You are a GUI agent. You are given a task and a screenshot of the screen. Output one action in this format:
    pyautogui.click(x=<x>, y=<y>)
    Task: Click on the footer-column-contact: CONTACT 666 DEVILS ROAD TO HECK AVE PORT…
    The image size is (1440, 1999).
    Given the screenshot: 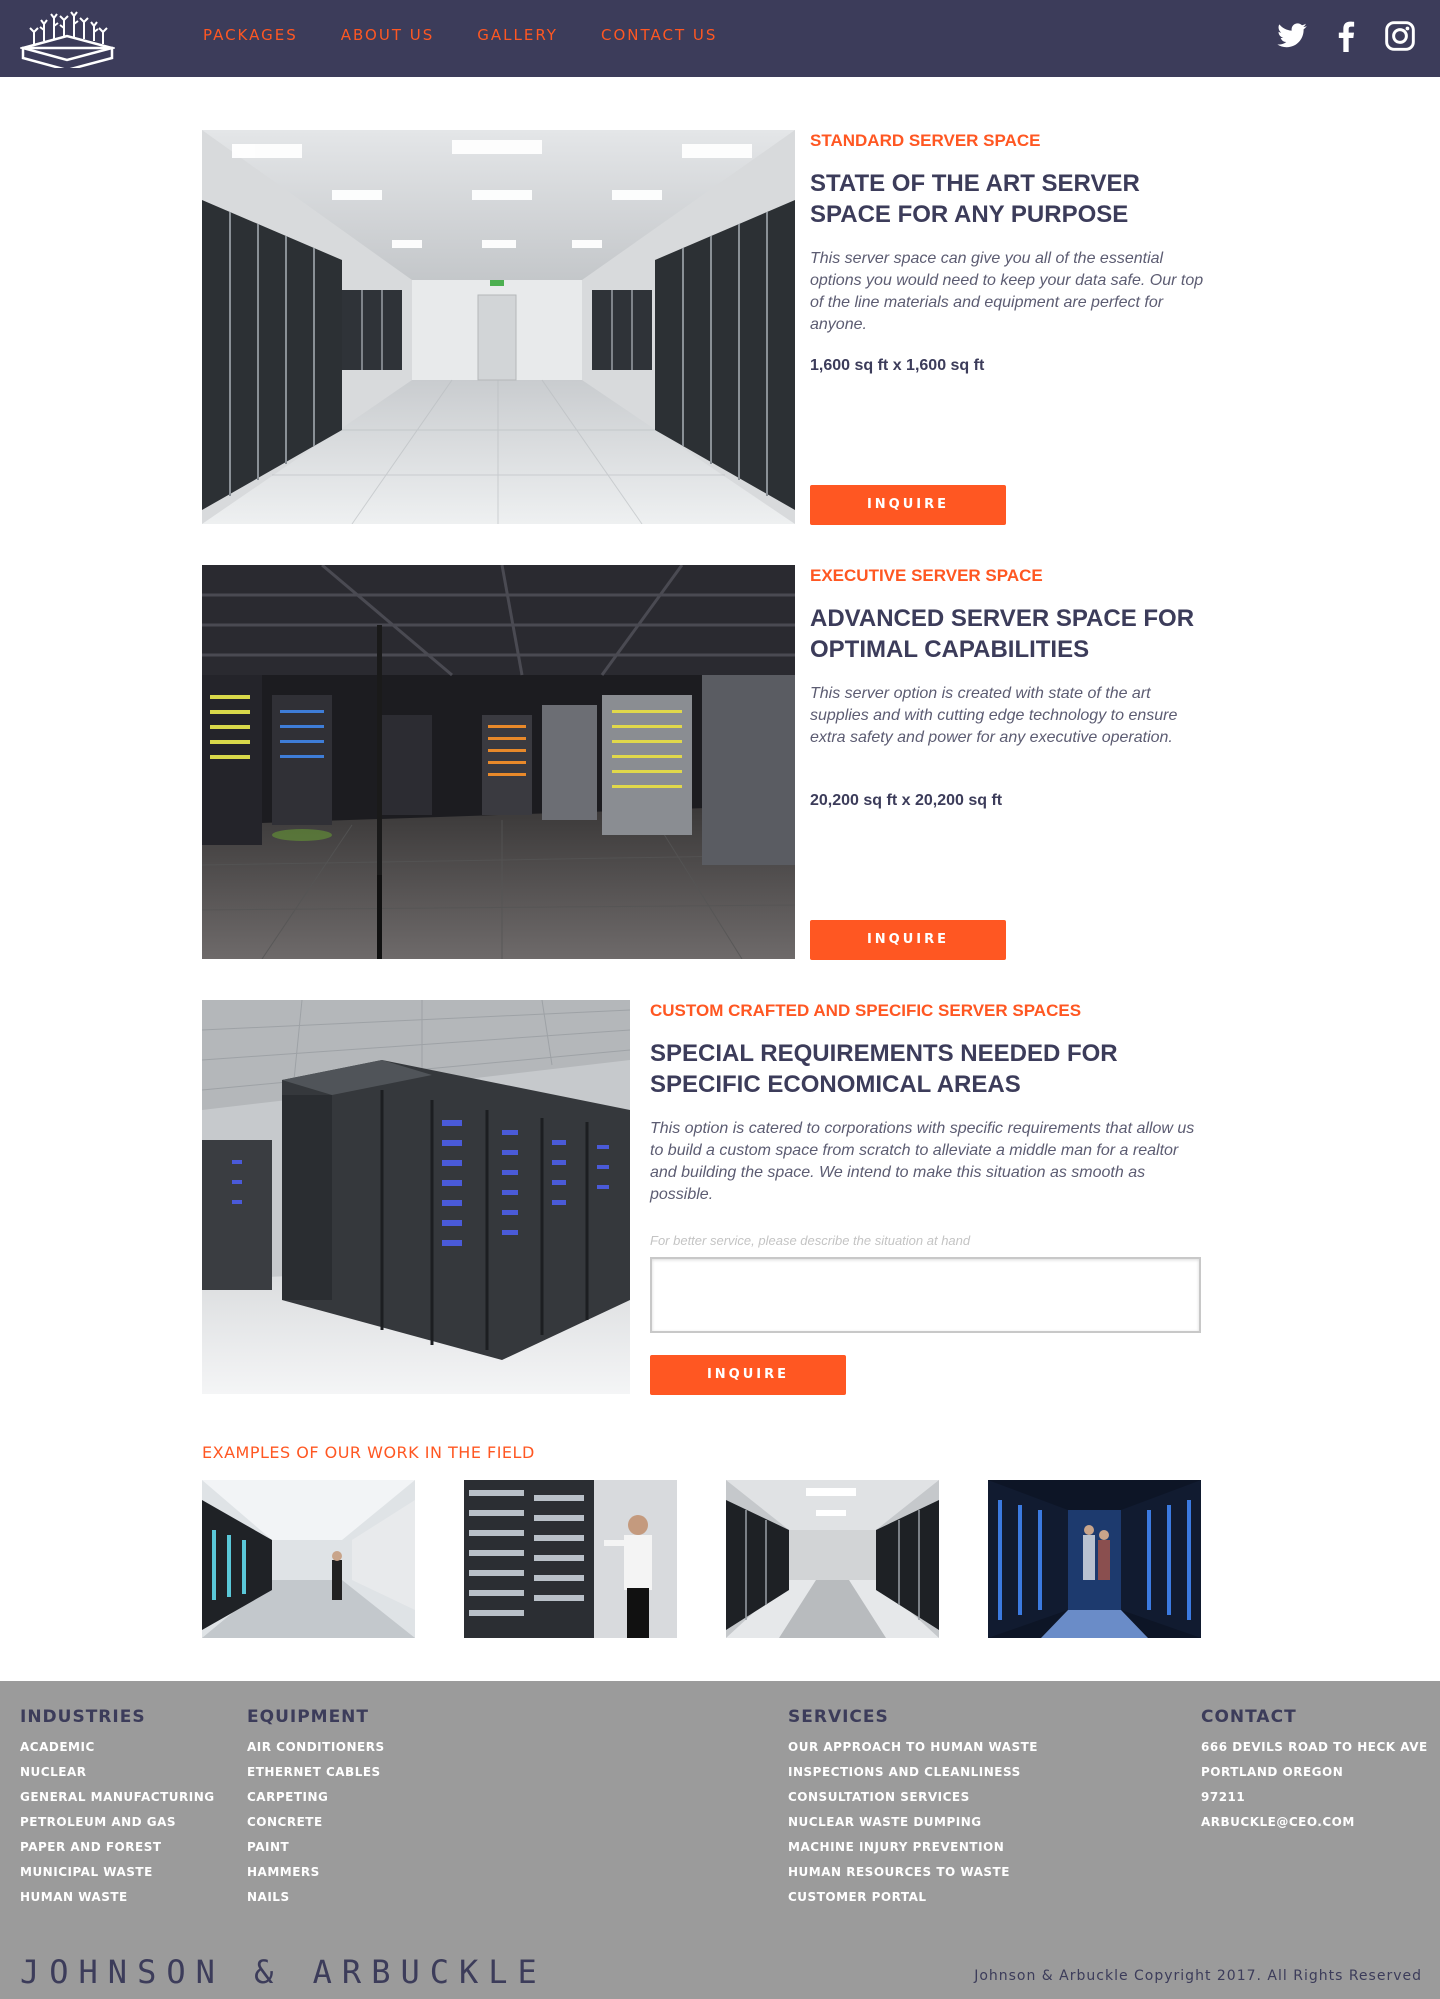 What is the action you would take?
    pyautogui.click(x=1314, y=1771)
    